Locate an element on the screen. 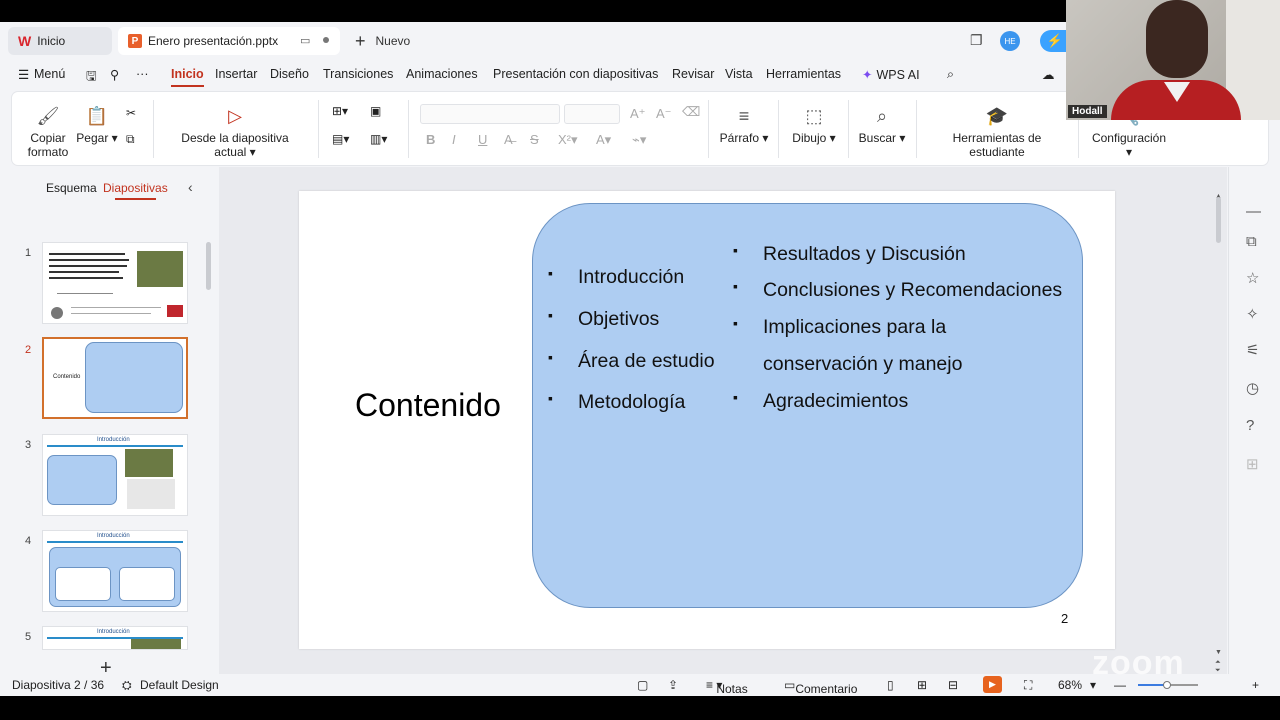 The width and height of the screenshot is (1280, 720). cut-icon: ✂ is located at coordinates (131, 113).